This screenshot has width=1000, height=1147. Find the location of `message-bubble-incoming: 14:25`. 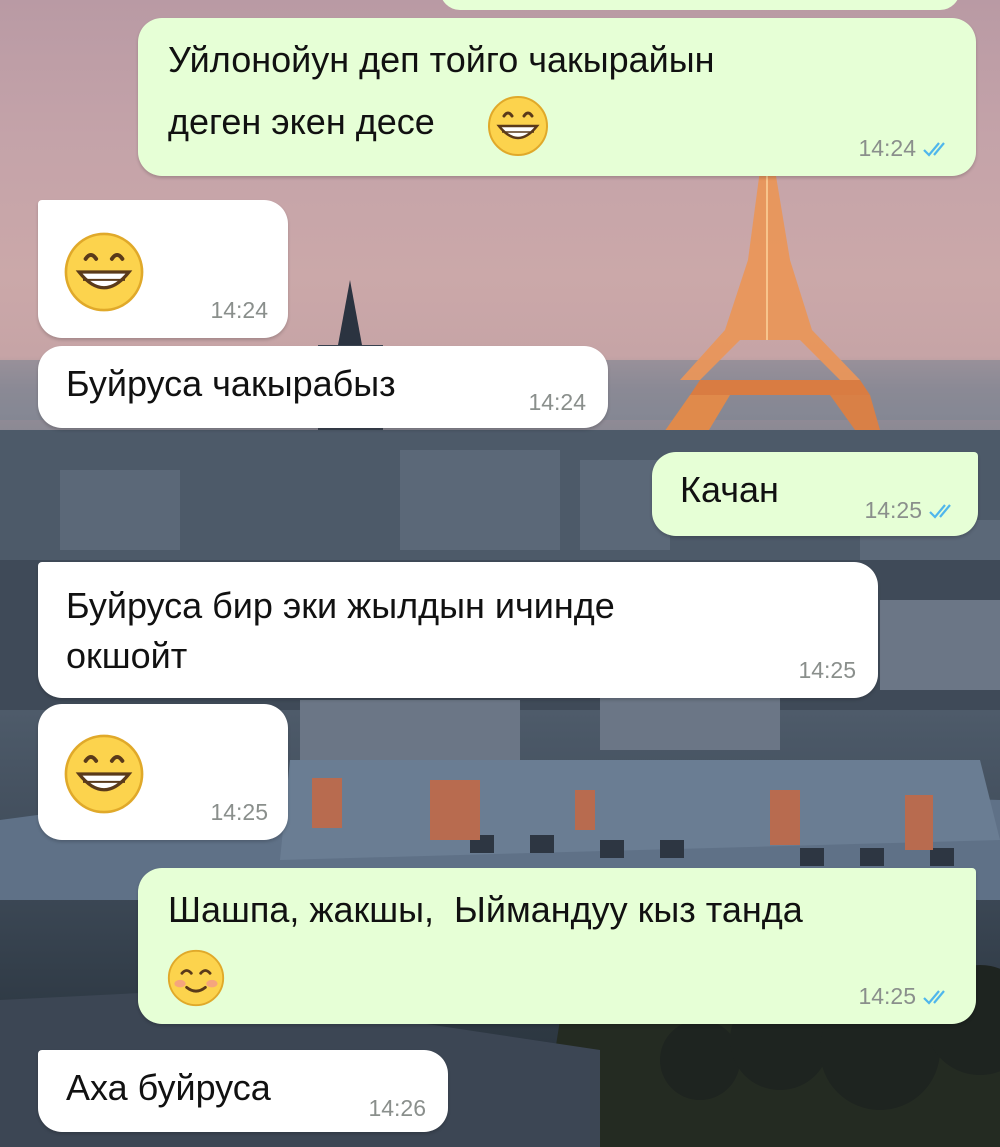

message-bubble-incoming: 14:25 is located at coordinates (163, 772).